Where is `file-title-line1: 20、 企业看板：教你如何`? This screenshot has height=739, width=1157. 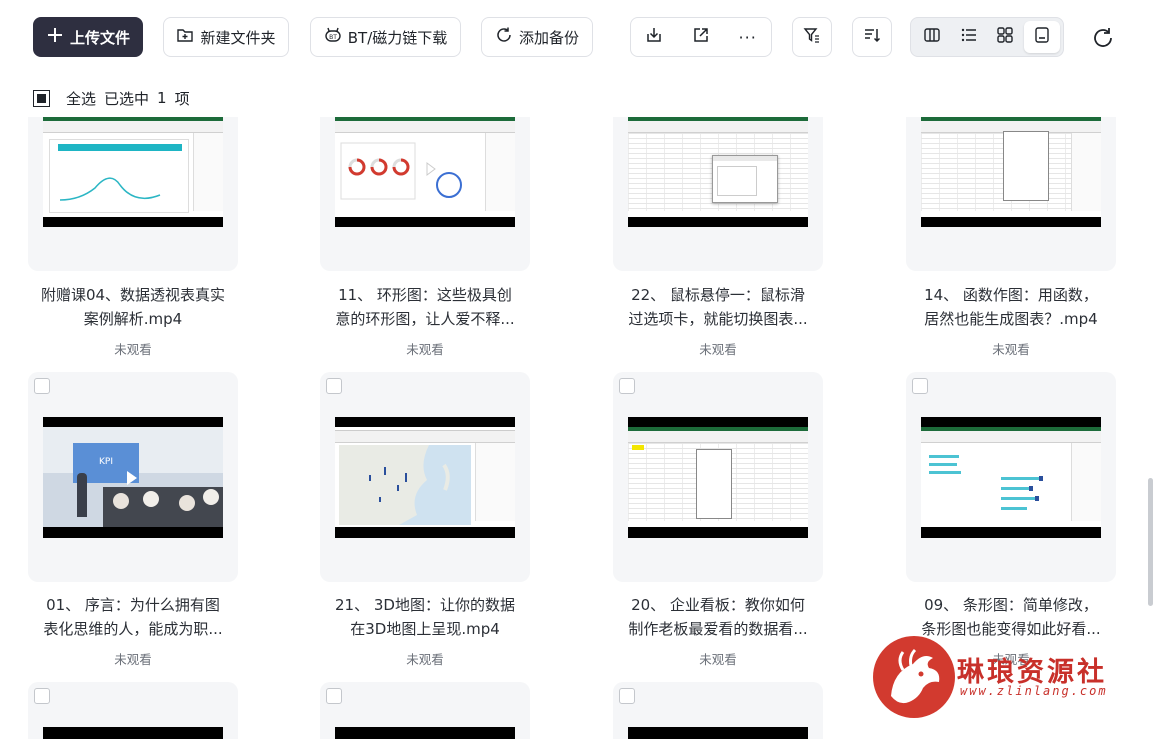 file-title-line1: 20、 企业看板：教你如何 is located at coordinates (718, 605).